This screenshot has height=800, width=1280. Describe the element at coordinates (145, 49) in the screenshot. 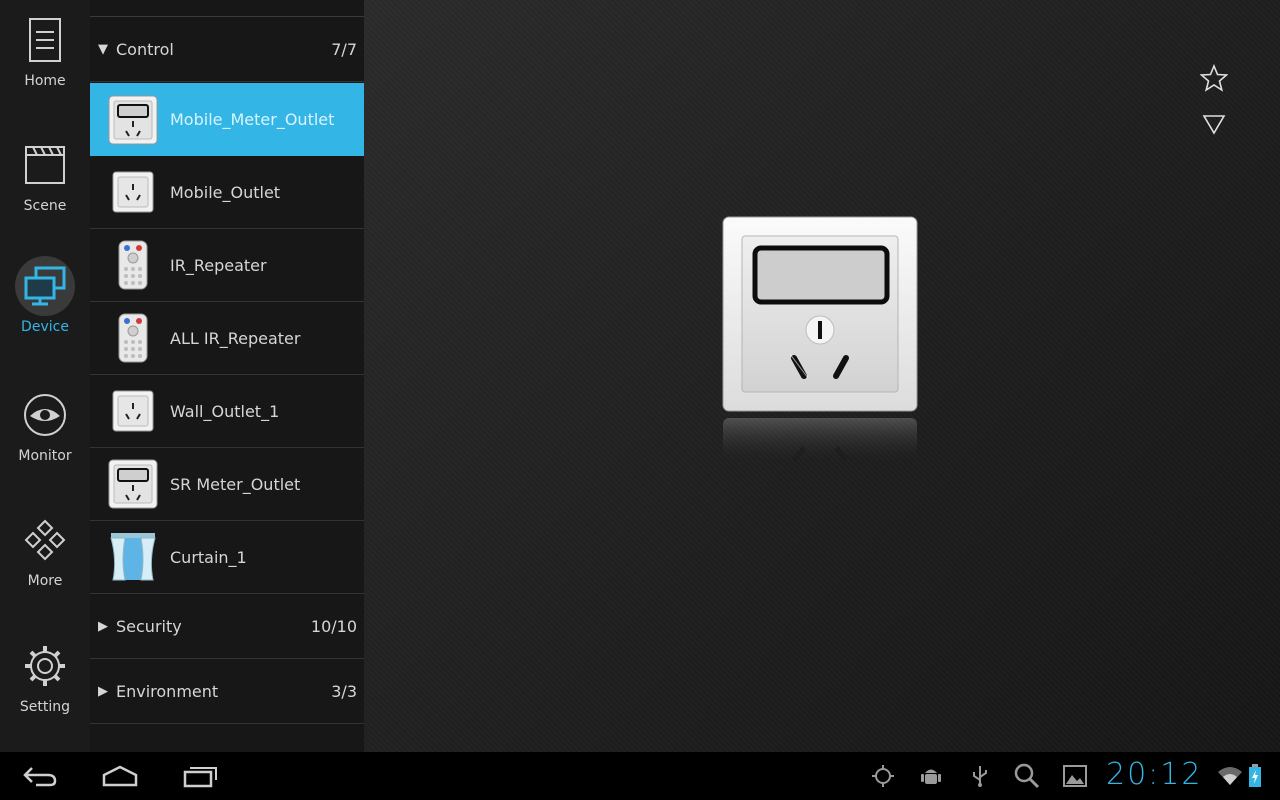

I see `group-name: Control` at that location.